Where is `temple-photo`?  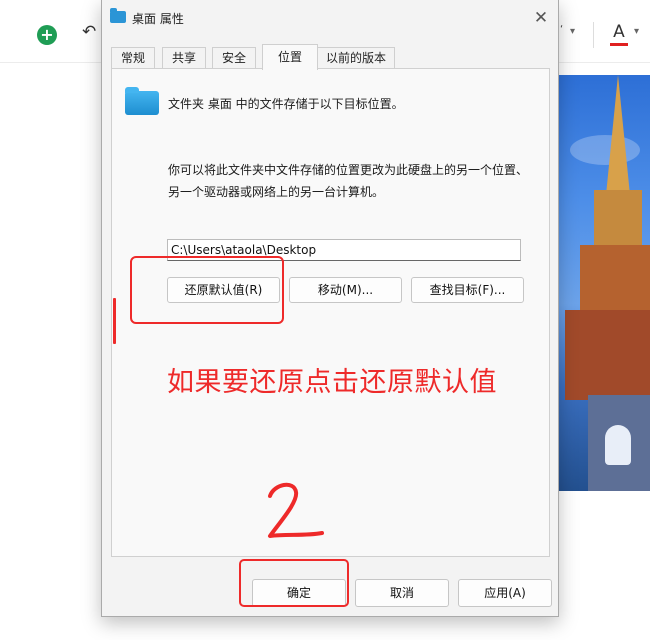
temple-photo is located at coordinates (600, 283).